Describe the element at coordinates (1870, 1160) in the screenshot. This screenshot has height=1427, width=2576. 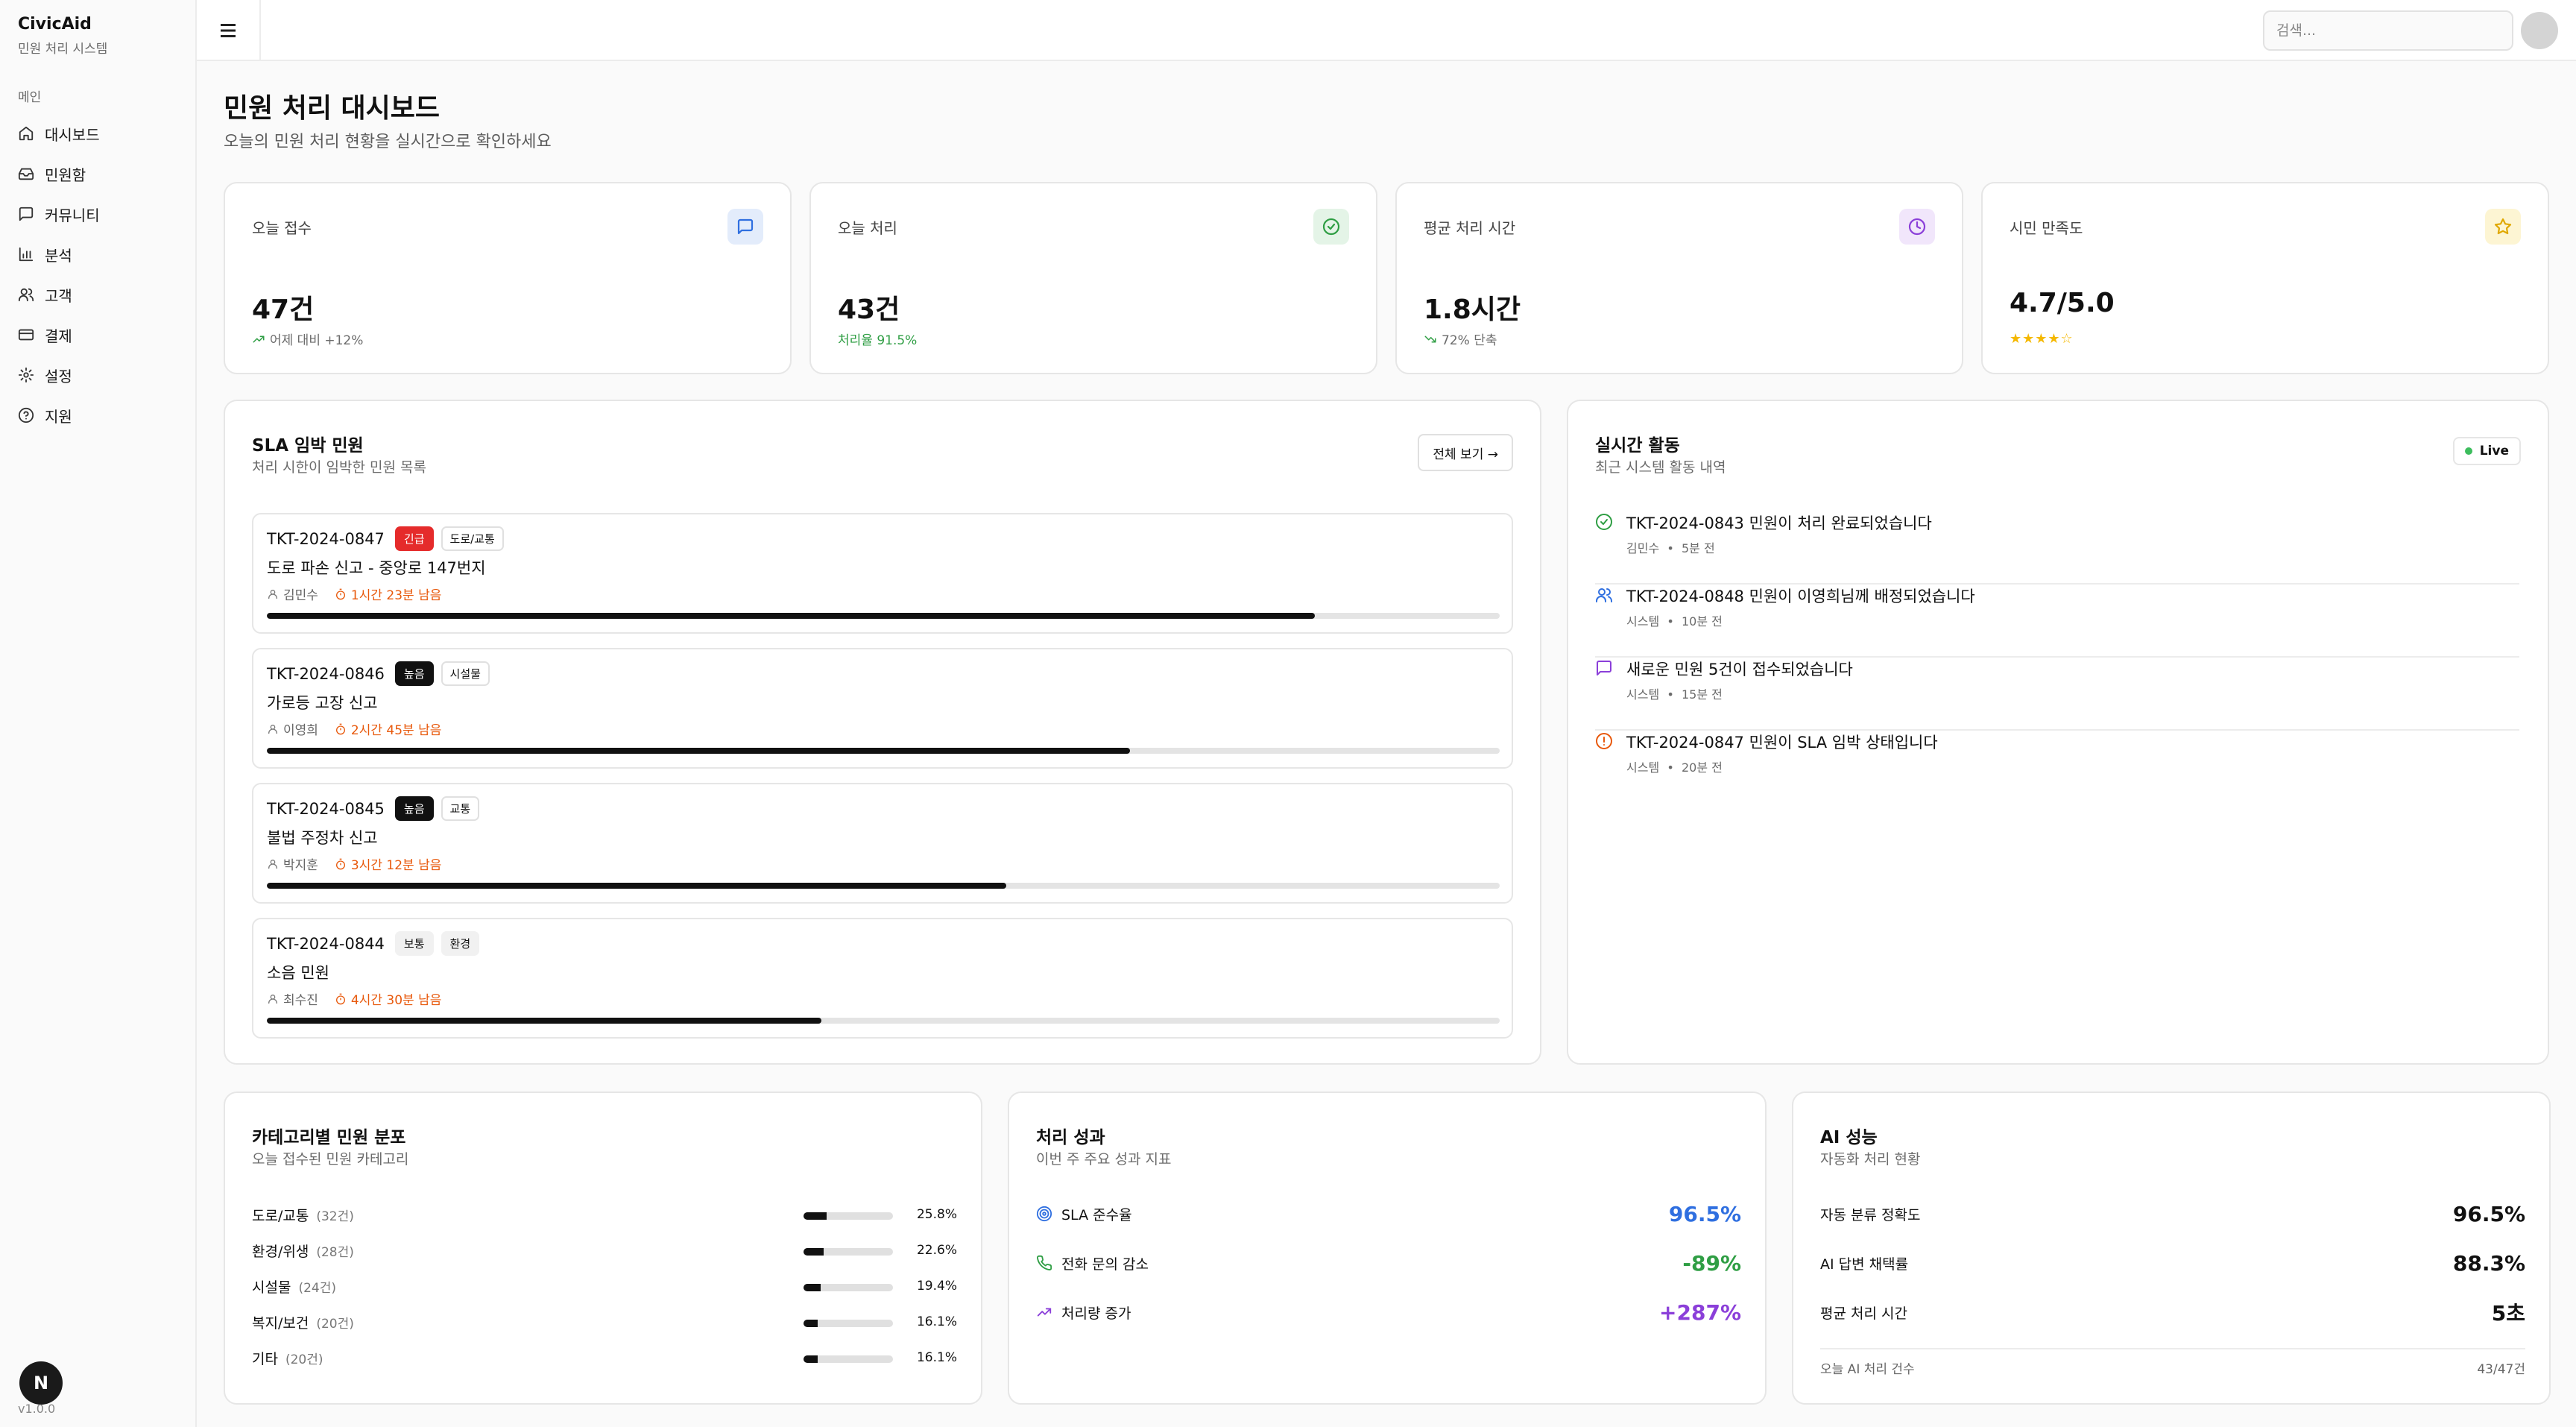
I see `card-subtitle: 자동화 처리 현황` at that location.